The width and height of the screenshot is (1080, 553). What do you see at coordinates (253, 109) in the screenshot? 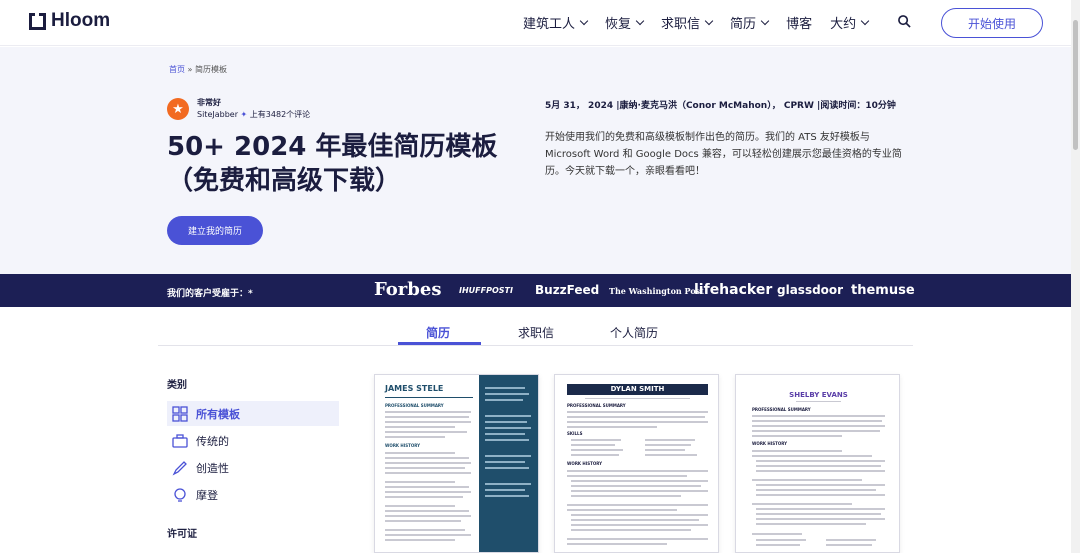
I see `rating-text: 非常好 SiteJabber ✦ 上有3482个评论` at bounding box center [253, 109].